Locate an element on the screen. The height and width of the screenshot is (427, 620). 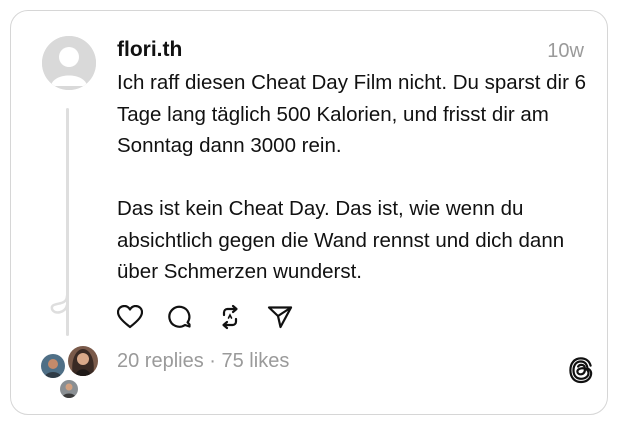
action-bar is located at coordinates (205, 317).